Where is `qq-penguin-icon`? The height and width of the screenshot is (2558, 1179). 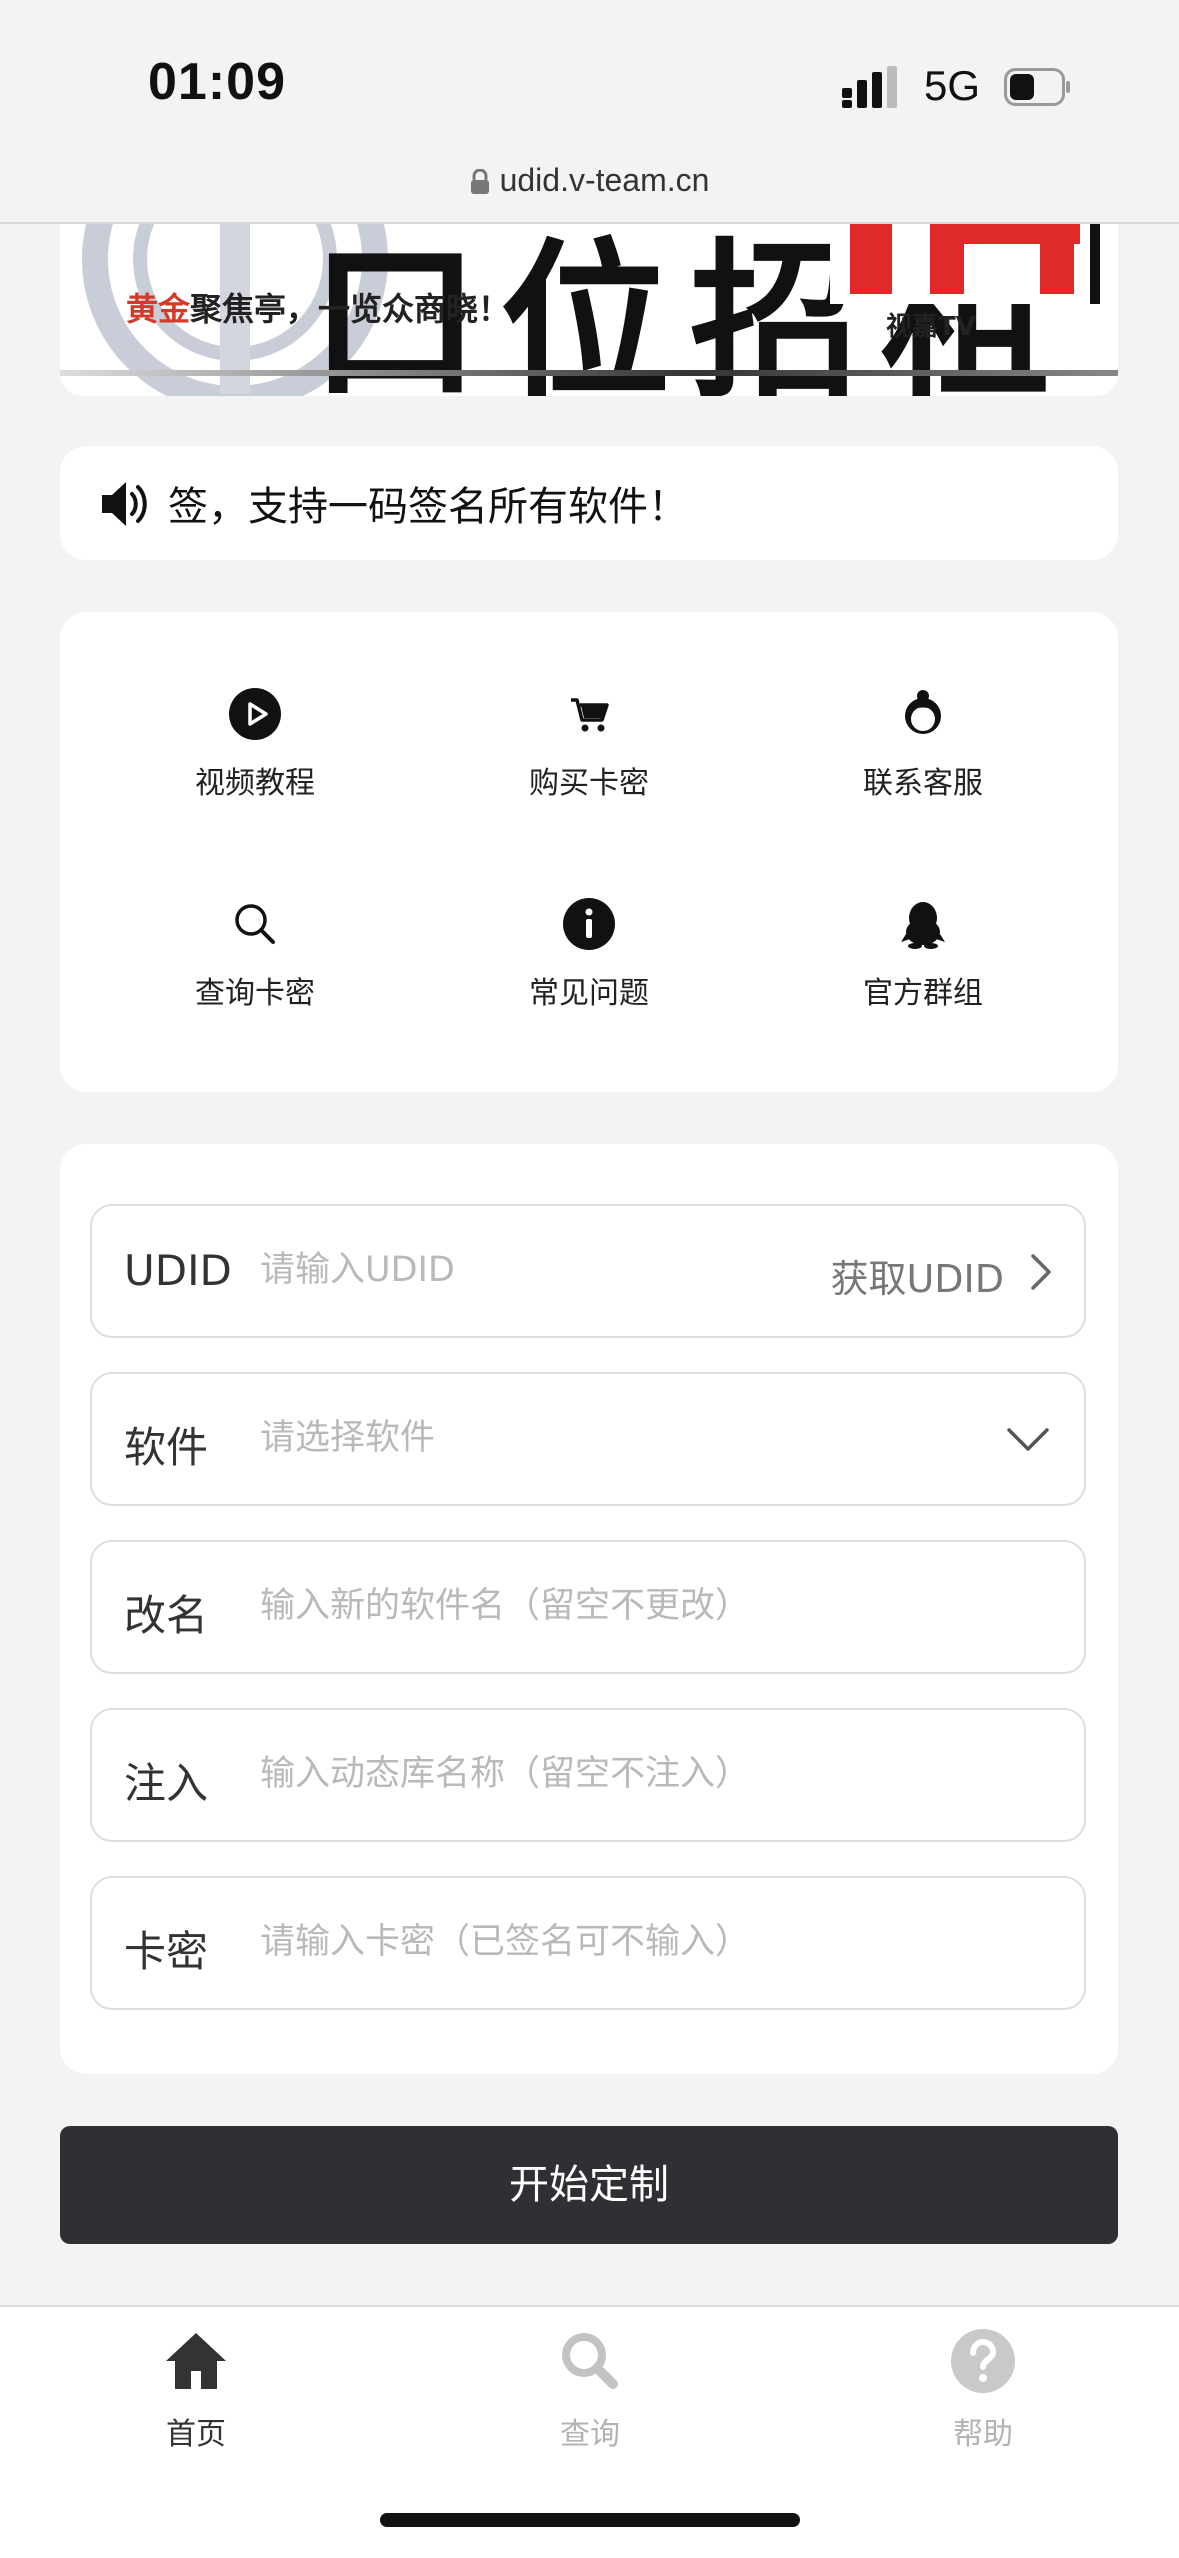 qq-penguin-icon is located at coordinates (923, 925).